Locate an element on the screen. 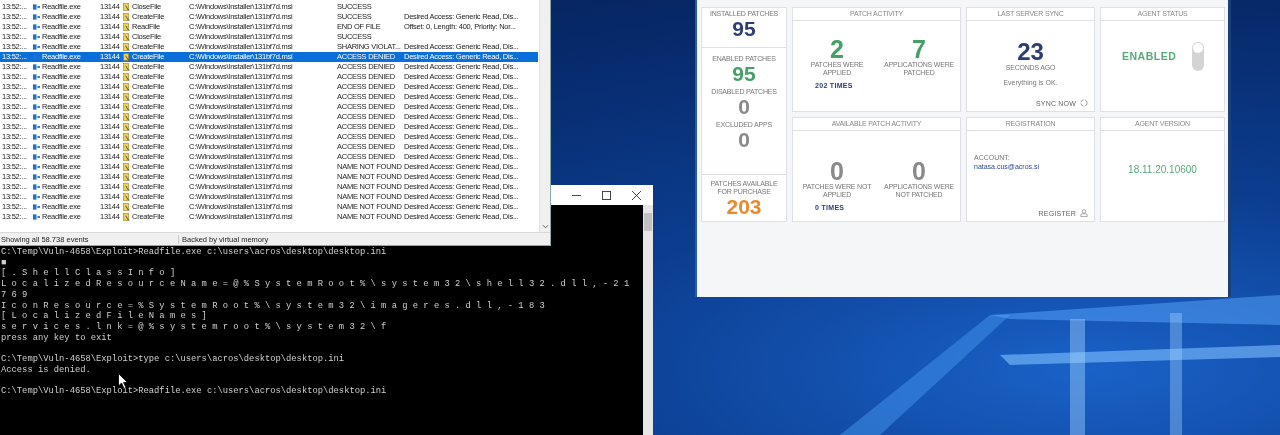  console-line: [ L o c a l i z e d F i l e N a m e s ] is located at coordinates (104, 316).